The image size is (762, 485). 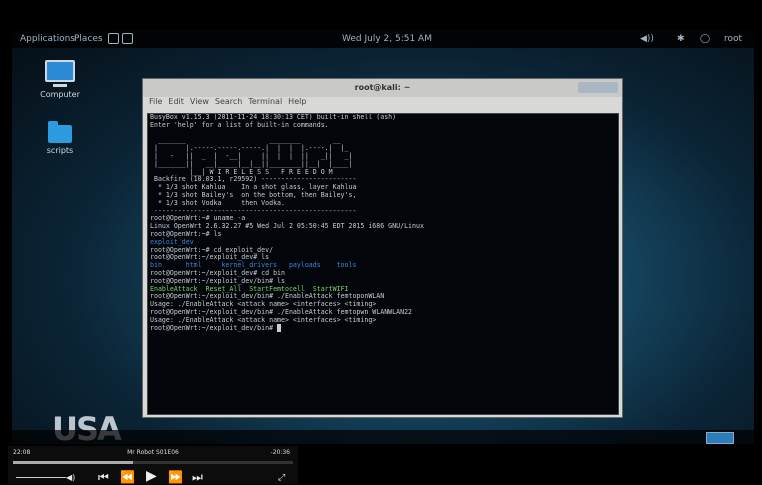 What do you see at coordinates (103, 477) in the screenshot?
I see `skip-back-icon: ⏮` at bounding box center [103, 477].